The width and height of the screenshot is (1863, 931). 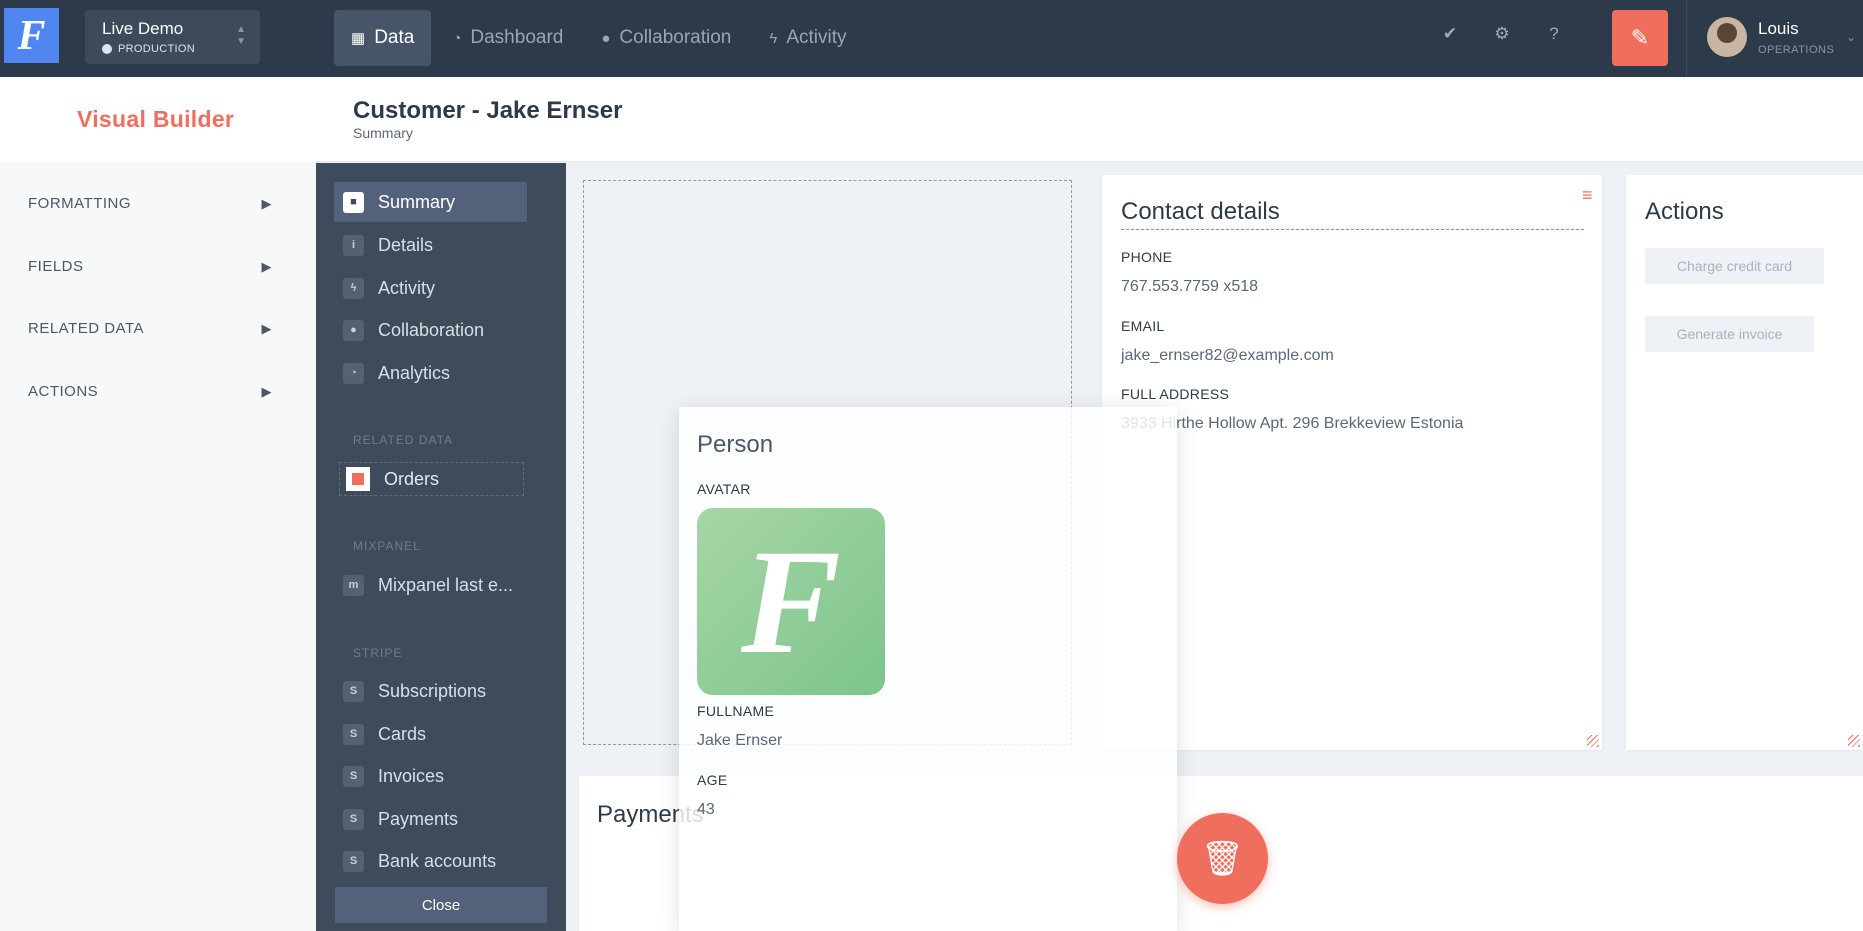 I want to click on record-nav-collaboration: ● Collaboration, so click(x=430, y=330).